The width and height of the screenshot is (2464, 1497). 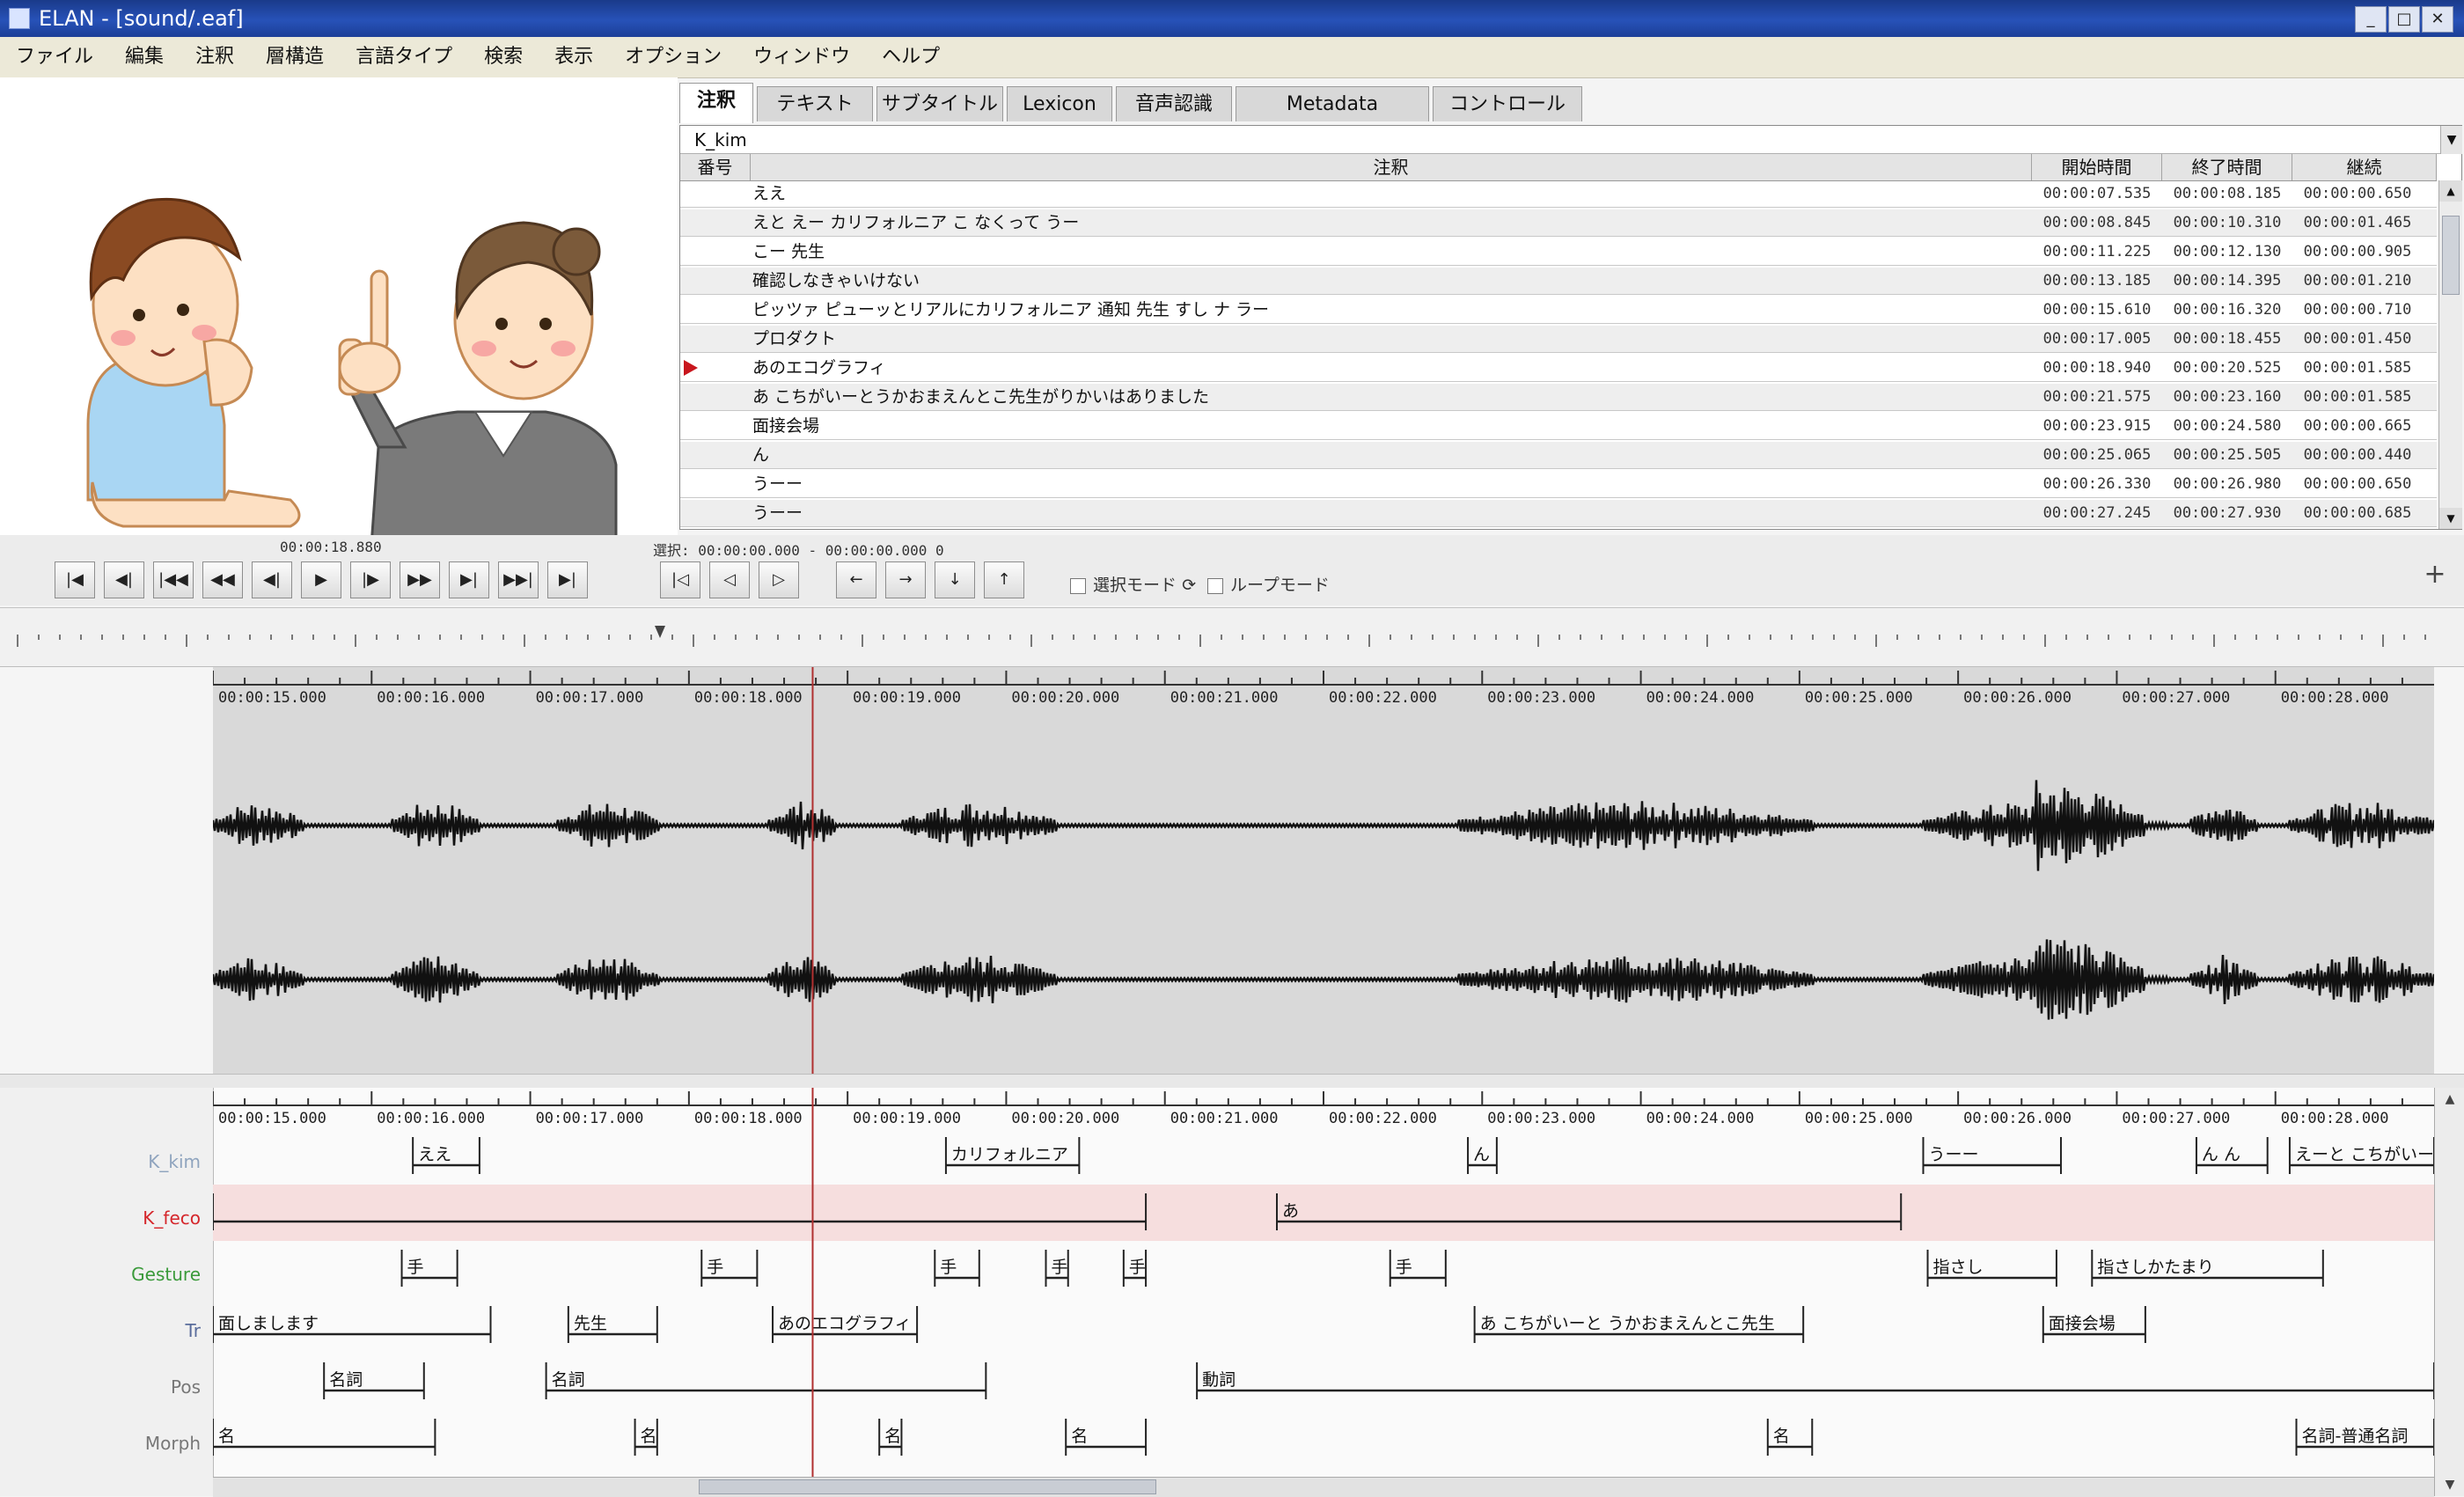 I want to click on menu-help: ヘルプ, so click(x=911, y=57).